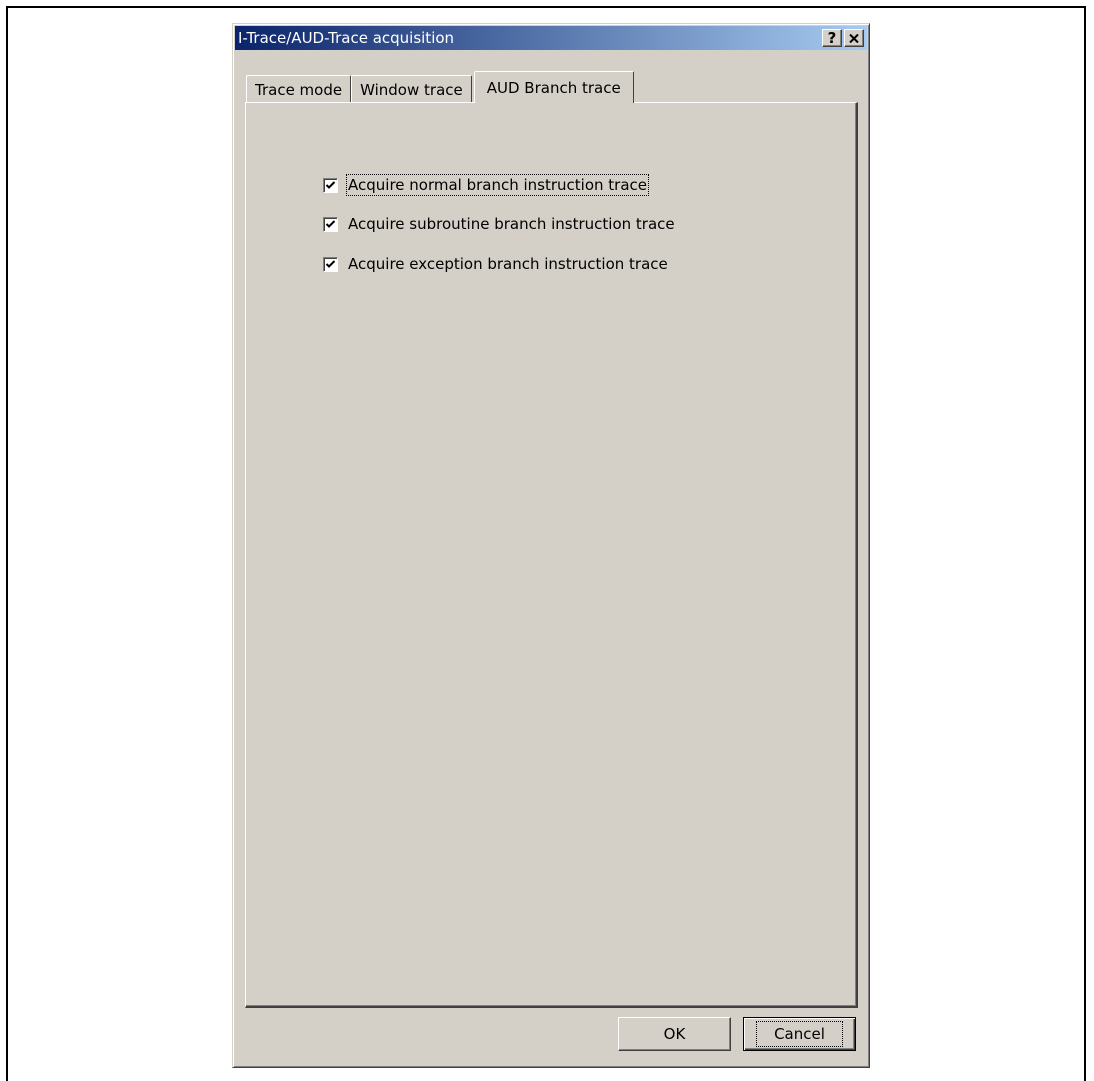 The width and height of the screenshot is (1094, 1081). I want to click on close-button, so click(854, 38).